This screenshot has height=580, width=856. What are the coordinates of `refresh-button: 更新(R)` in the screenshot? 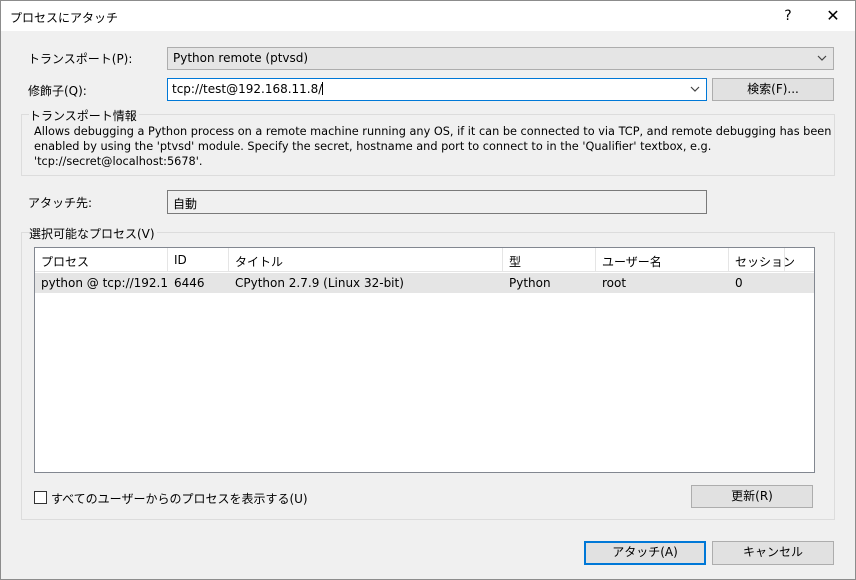 It's located at (752, 496).